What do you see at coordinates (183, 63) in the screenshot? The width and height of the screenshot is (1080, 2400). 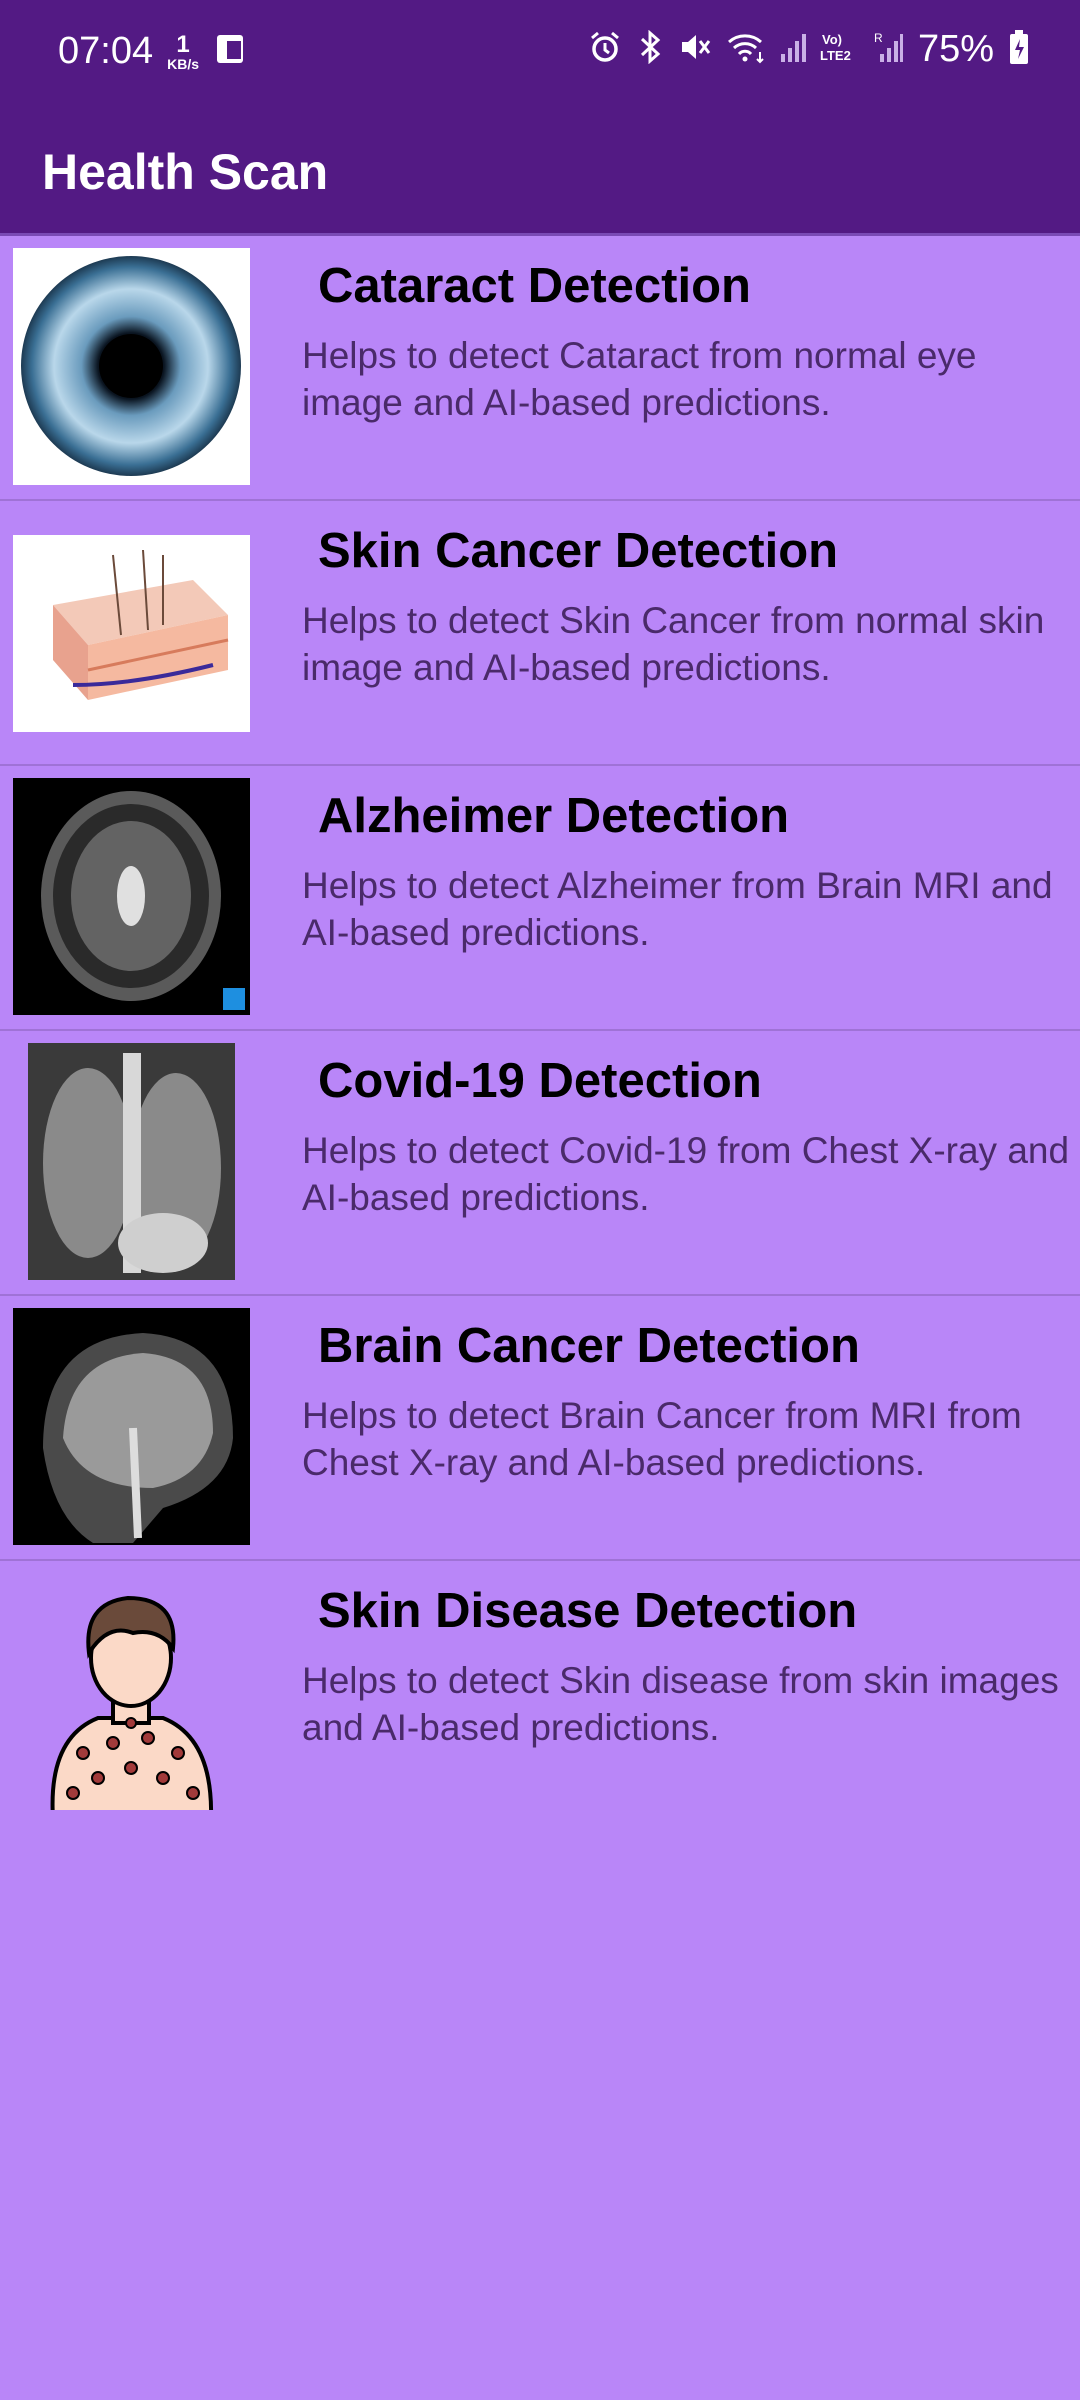 I see `net-speed-unit: KB/s` at bounding box center [183, 63].